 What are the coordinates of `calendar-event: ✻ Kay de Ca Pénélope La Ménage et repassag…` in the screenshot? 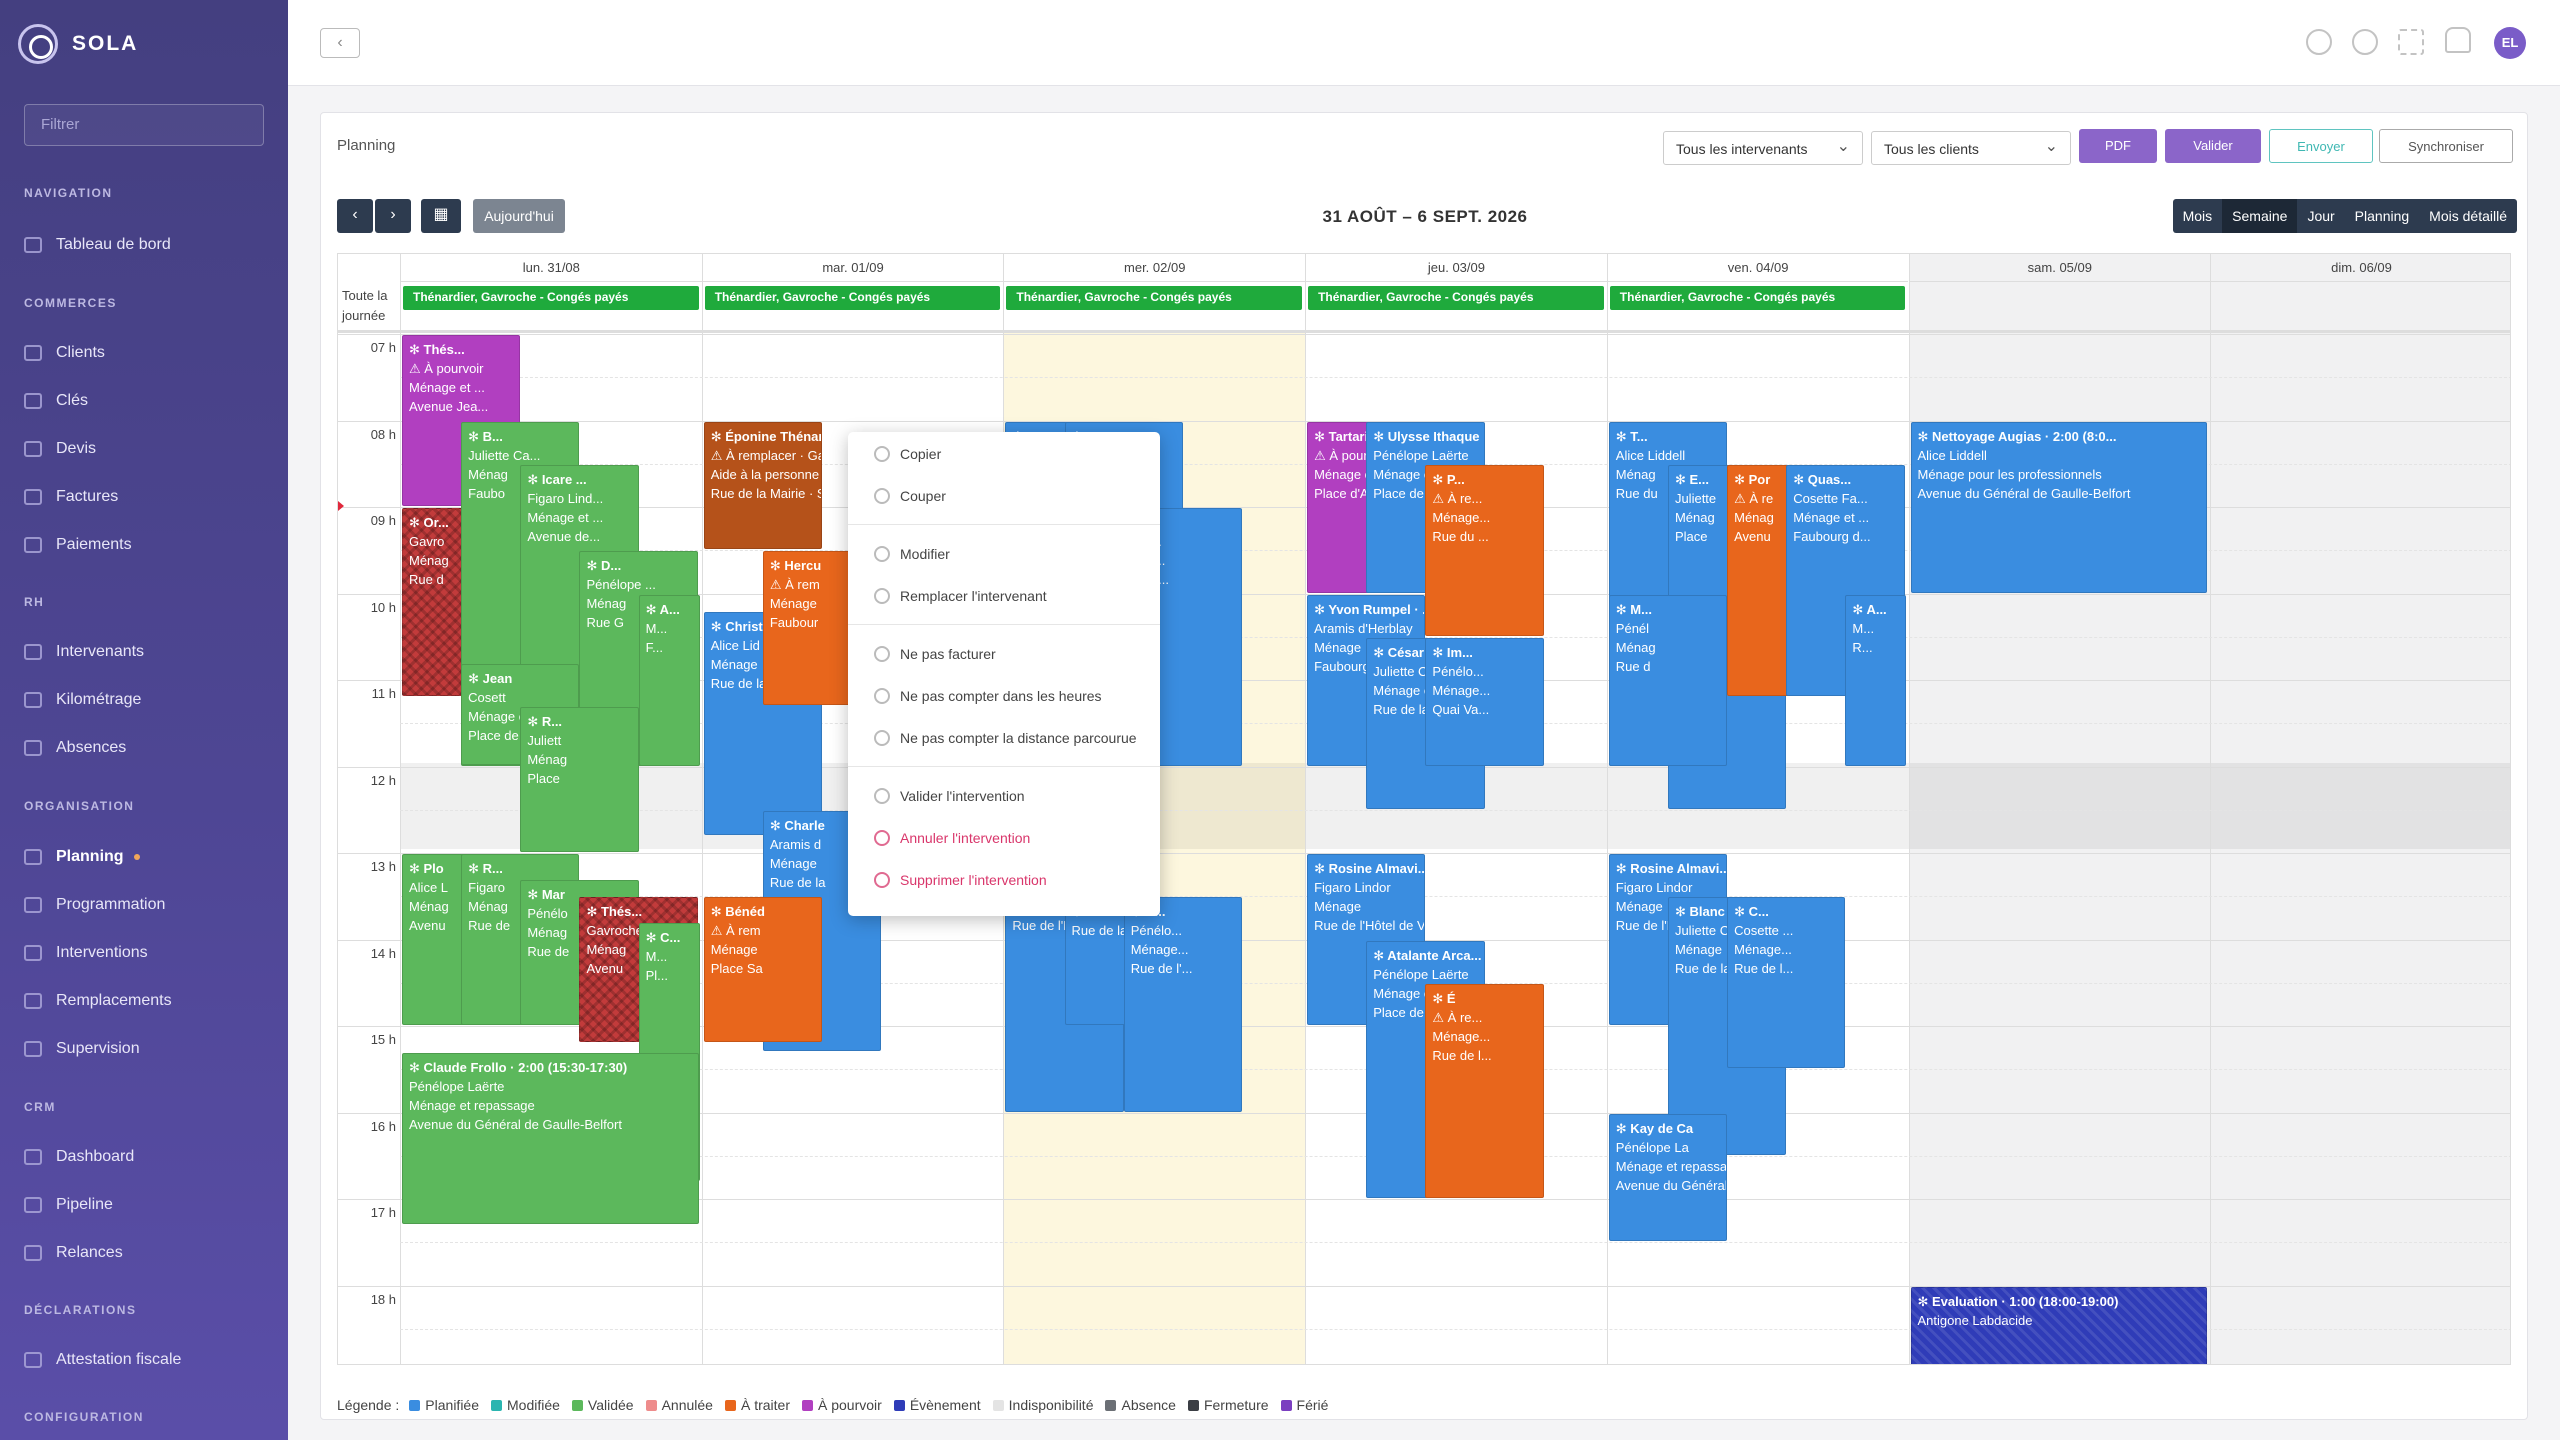 It's located at (1668, 1177).